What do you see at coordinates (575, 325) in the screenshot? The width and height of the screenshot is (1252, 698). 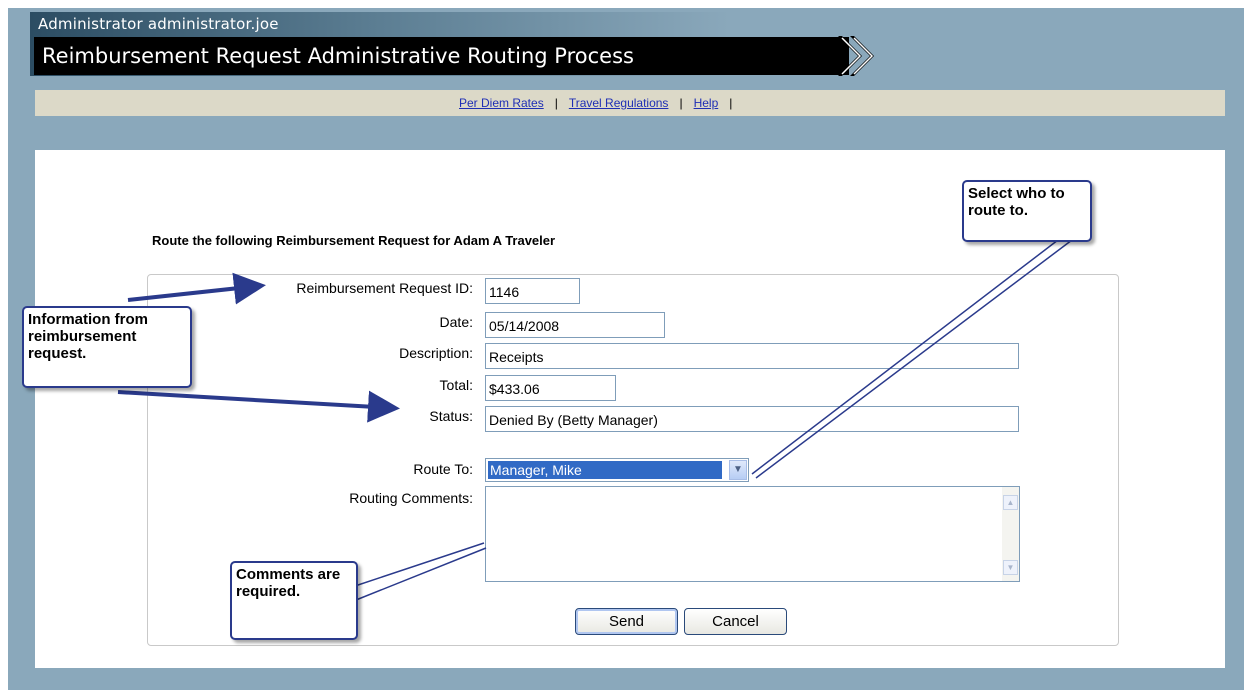 I see `date-field: 05/14/2008` at bounding box center [575, 325].